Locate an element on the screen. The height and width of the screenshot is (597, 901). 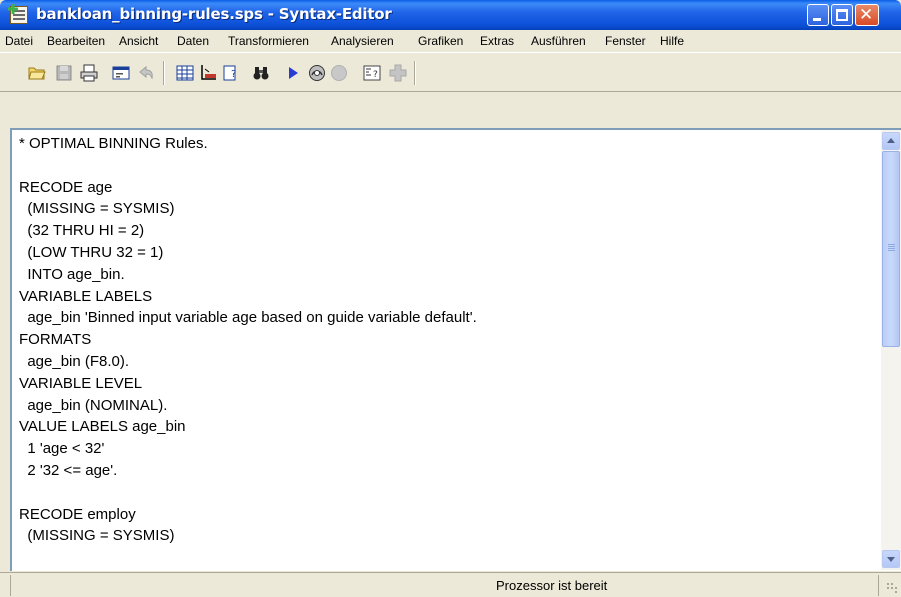
code-line: INTO age_bin. is located at coordinates (449, 275).